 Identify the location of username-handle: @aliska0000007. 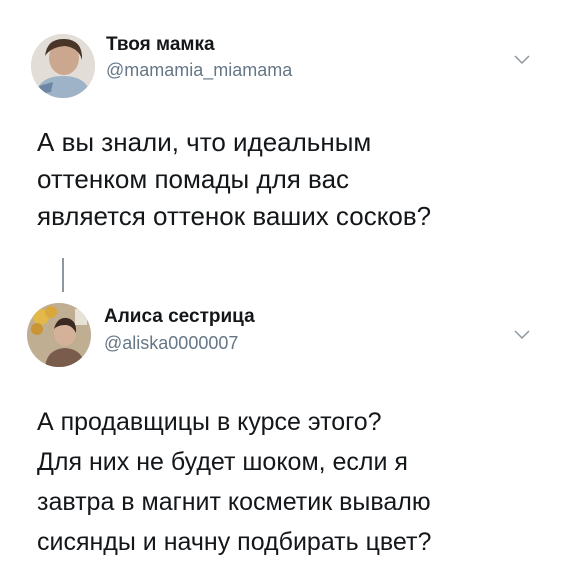
(171, 343).